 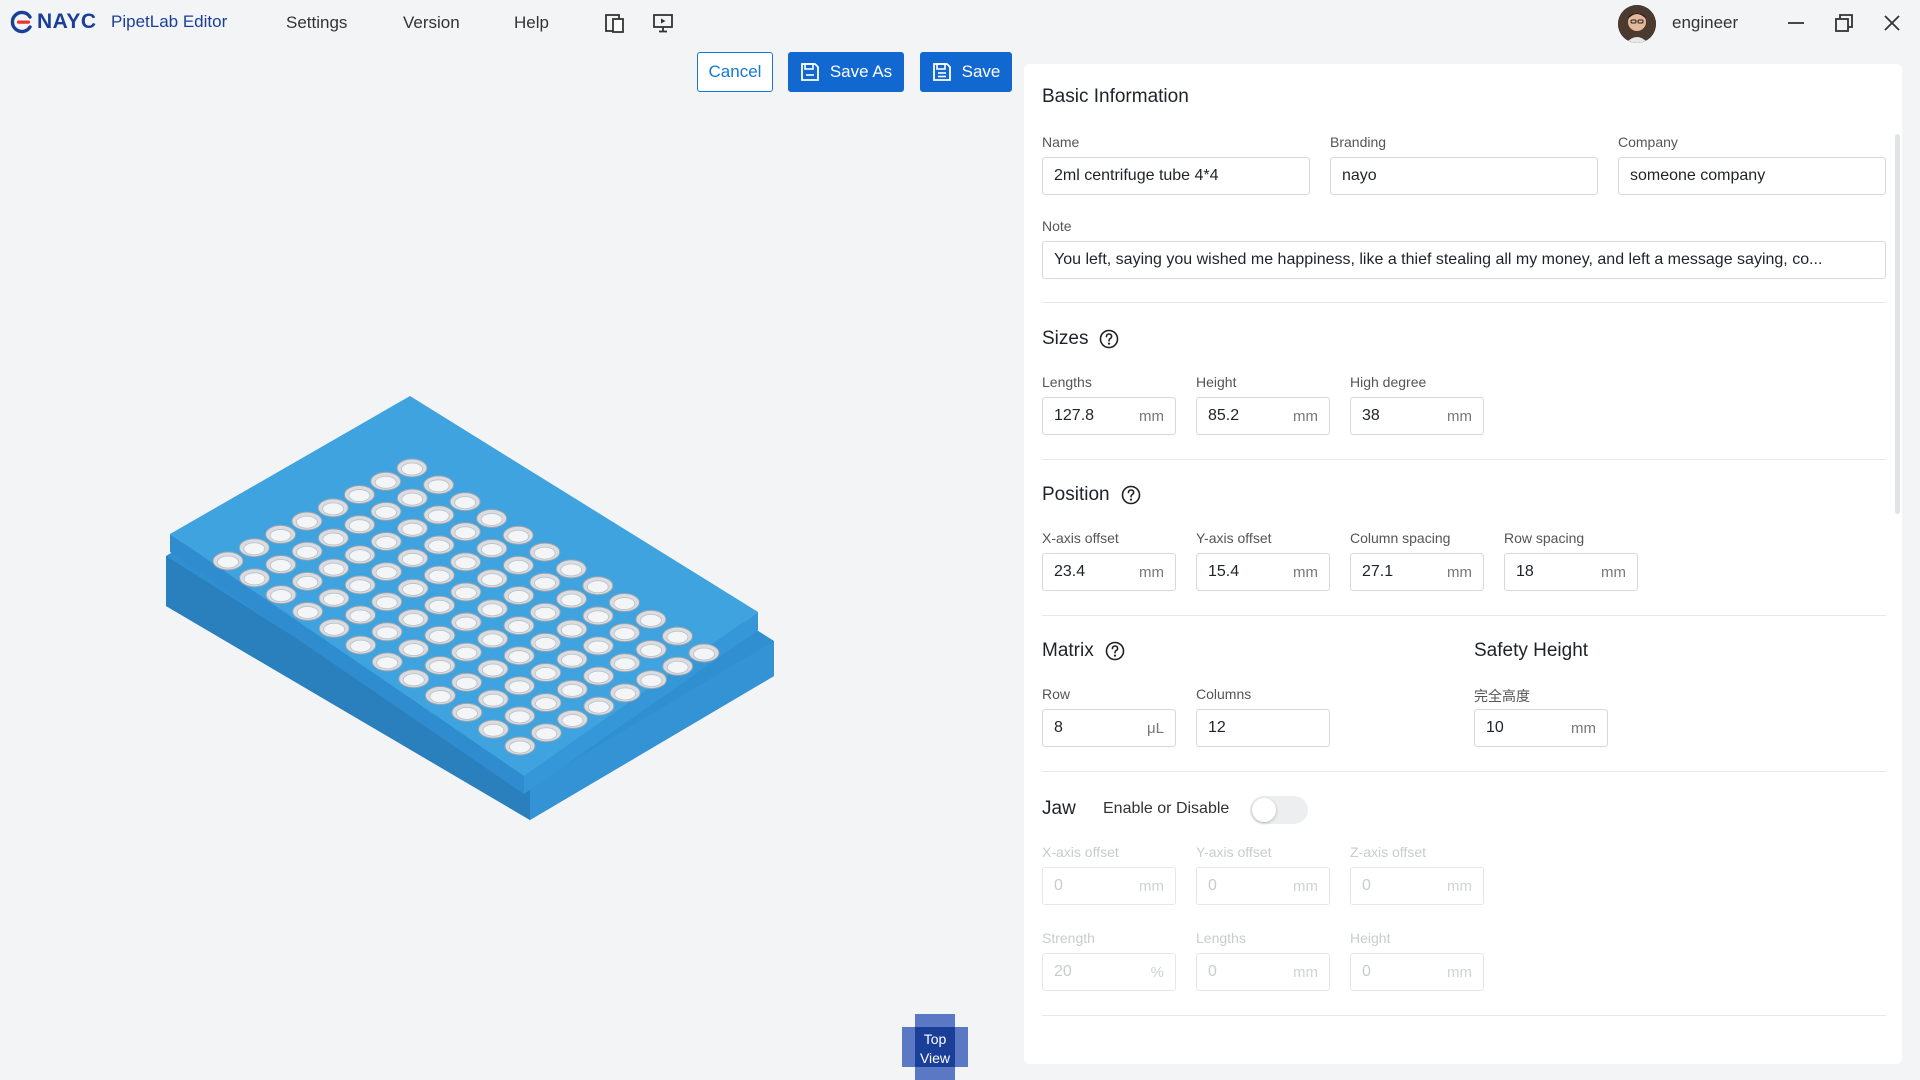 I want to click on y-offset-value: 15.4, so click(x=1224, y=571).